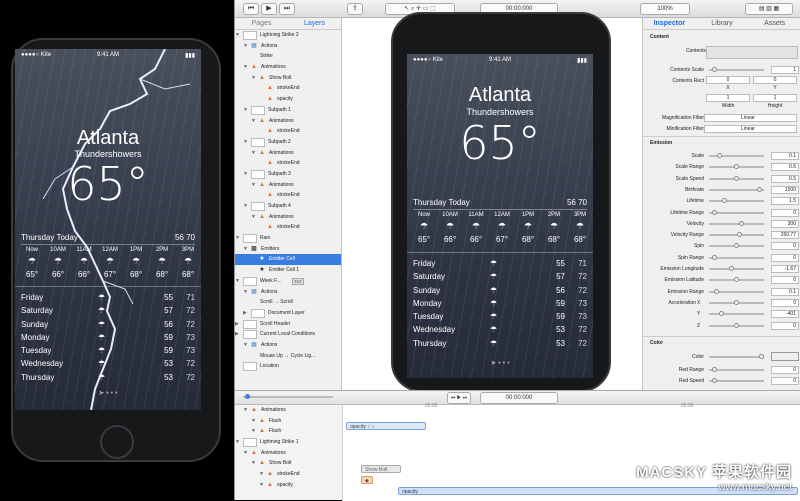  Describe the element at coordinates (785, 314) in the screenshot. I see `prop-value: -401` at that location.